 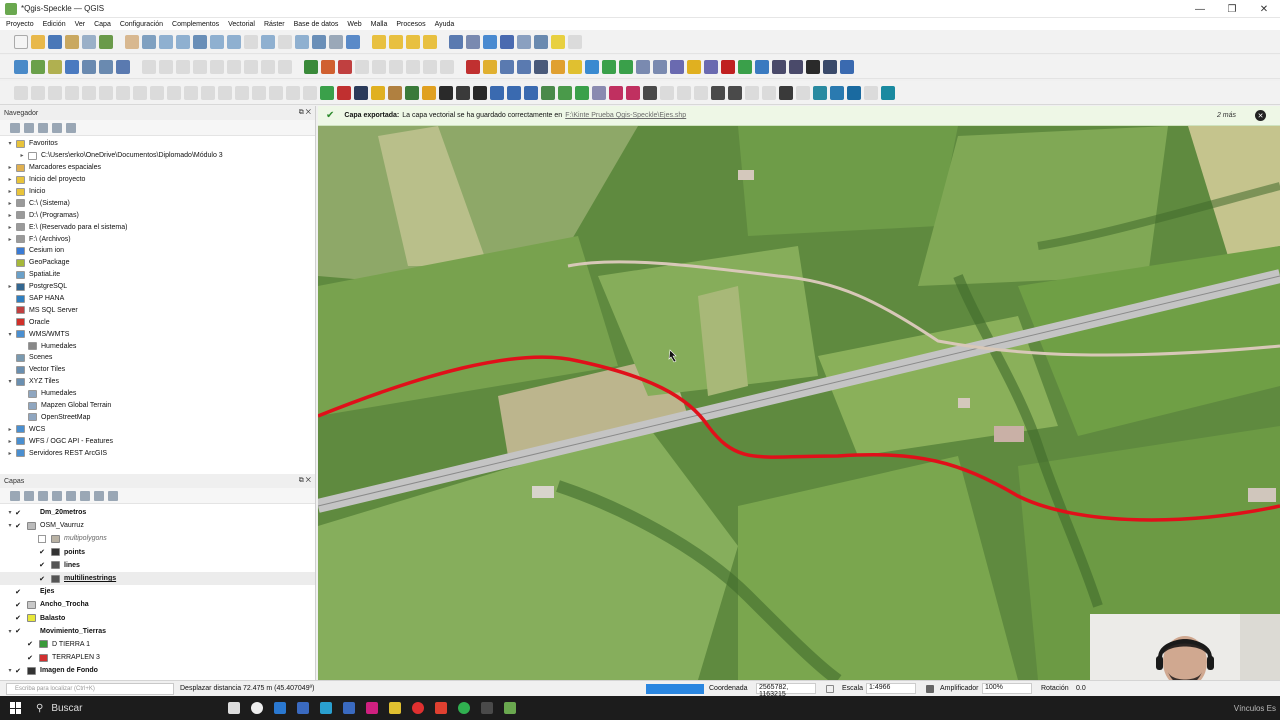 What do you see at coordinates (891, 688) in the screenshot?
I see `scale-field: 1:4966` at bounding box center [891, 688].